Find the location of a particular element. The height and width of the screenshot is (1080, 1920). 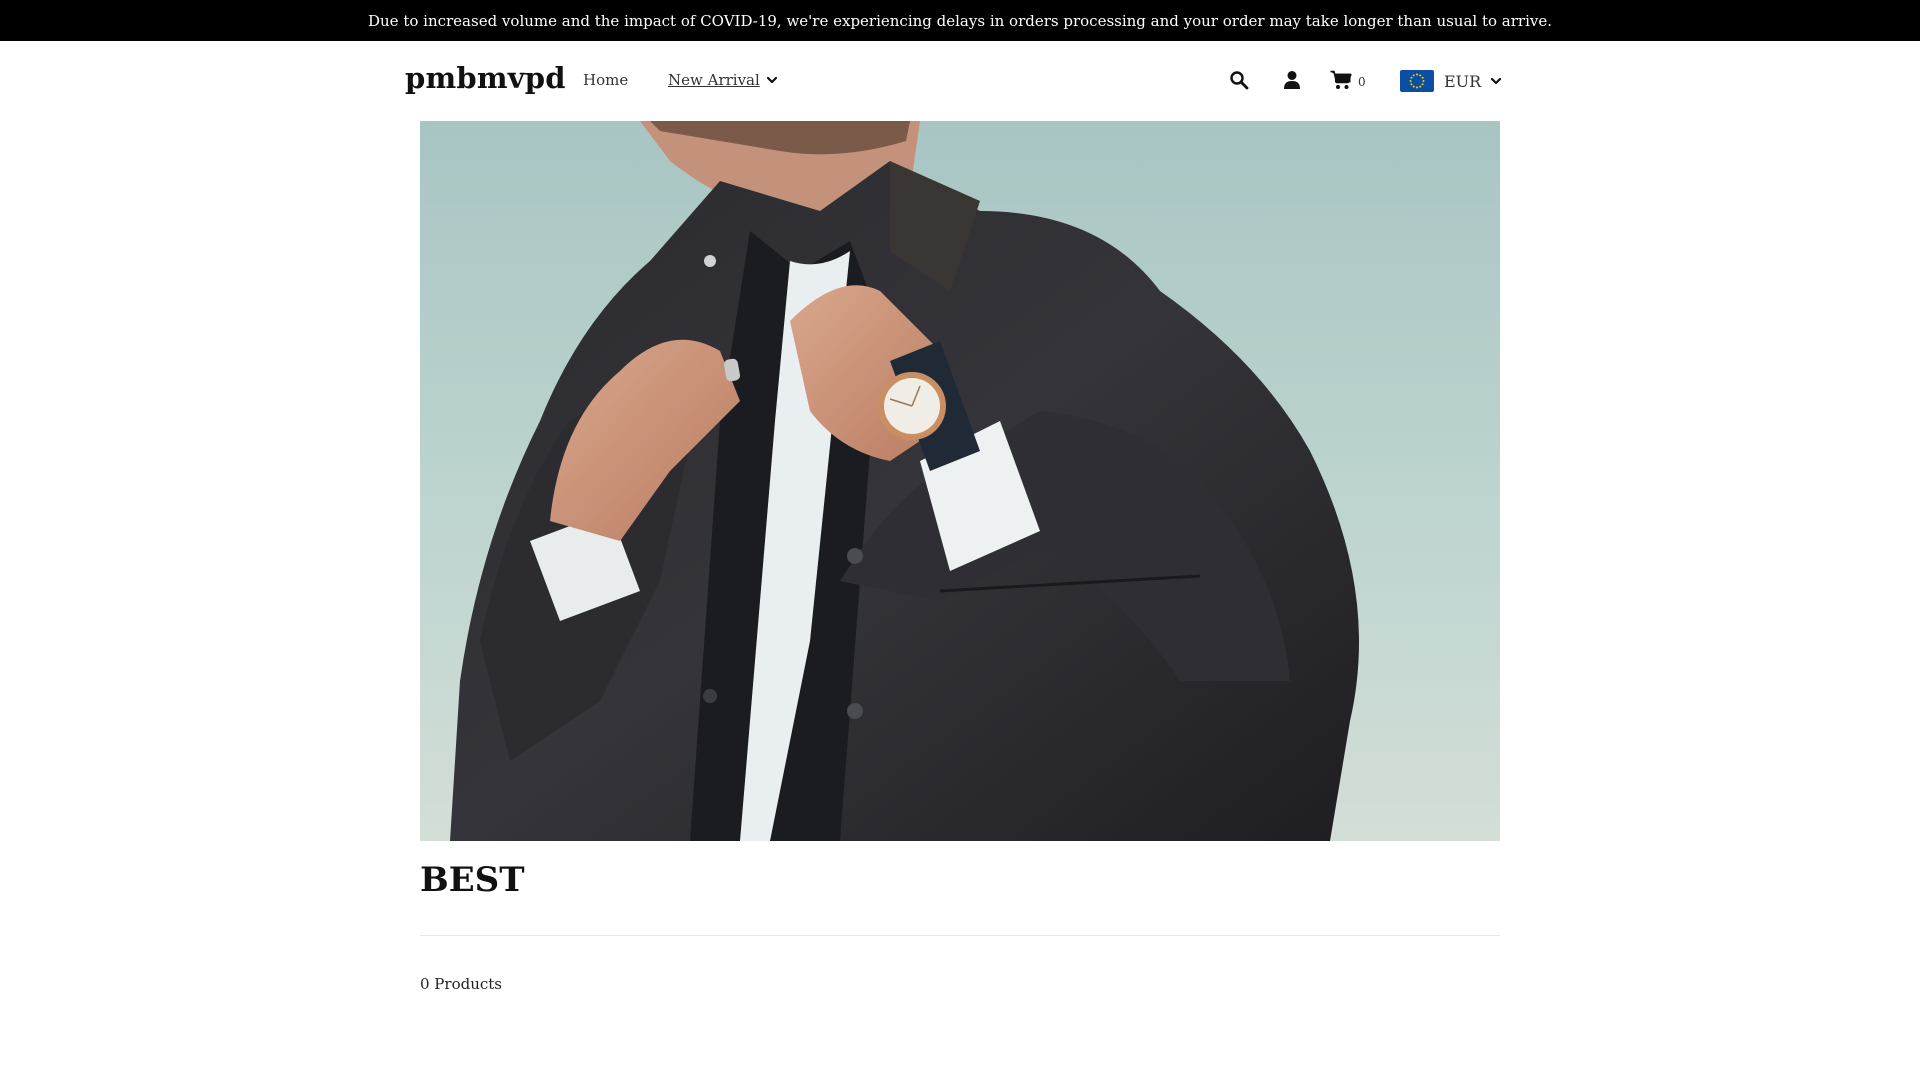

store-logo: pmbmvpd is located at coordinates (485, 78).